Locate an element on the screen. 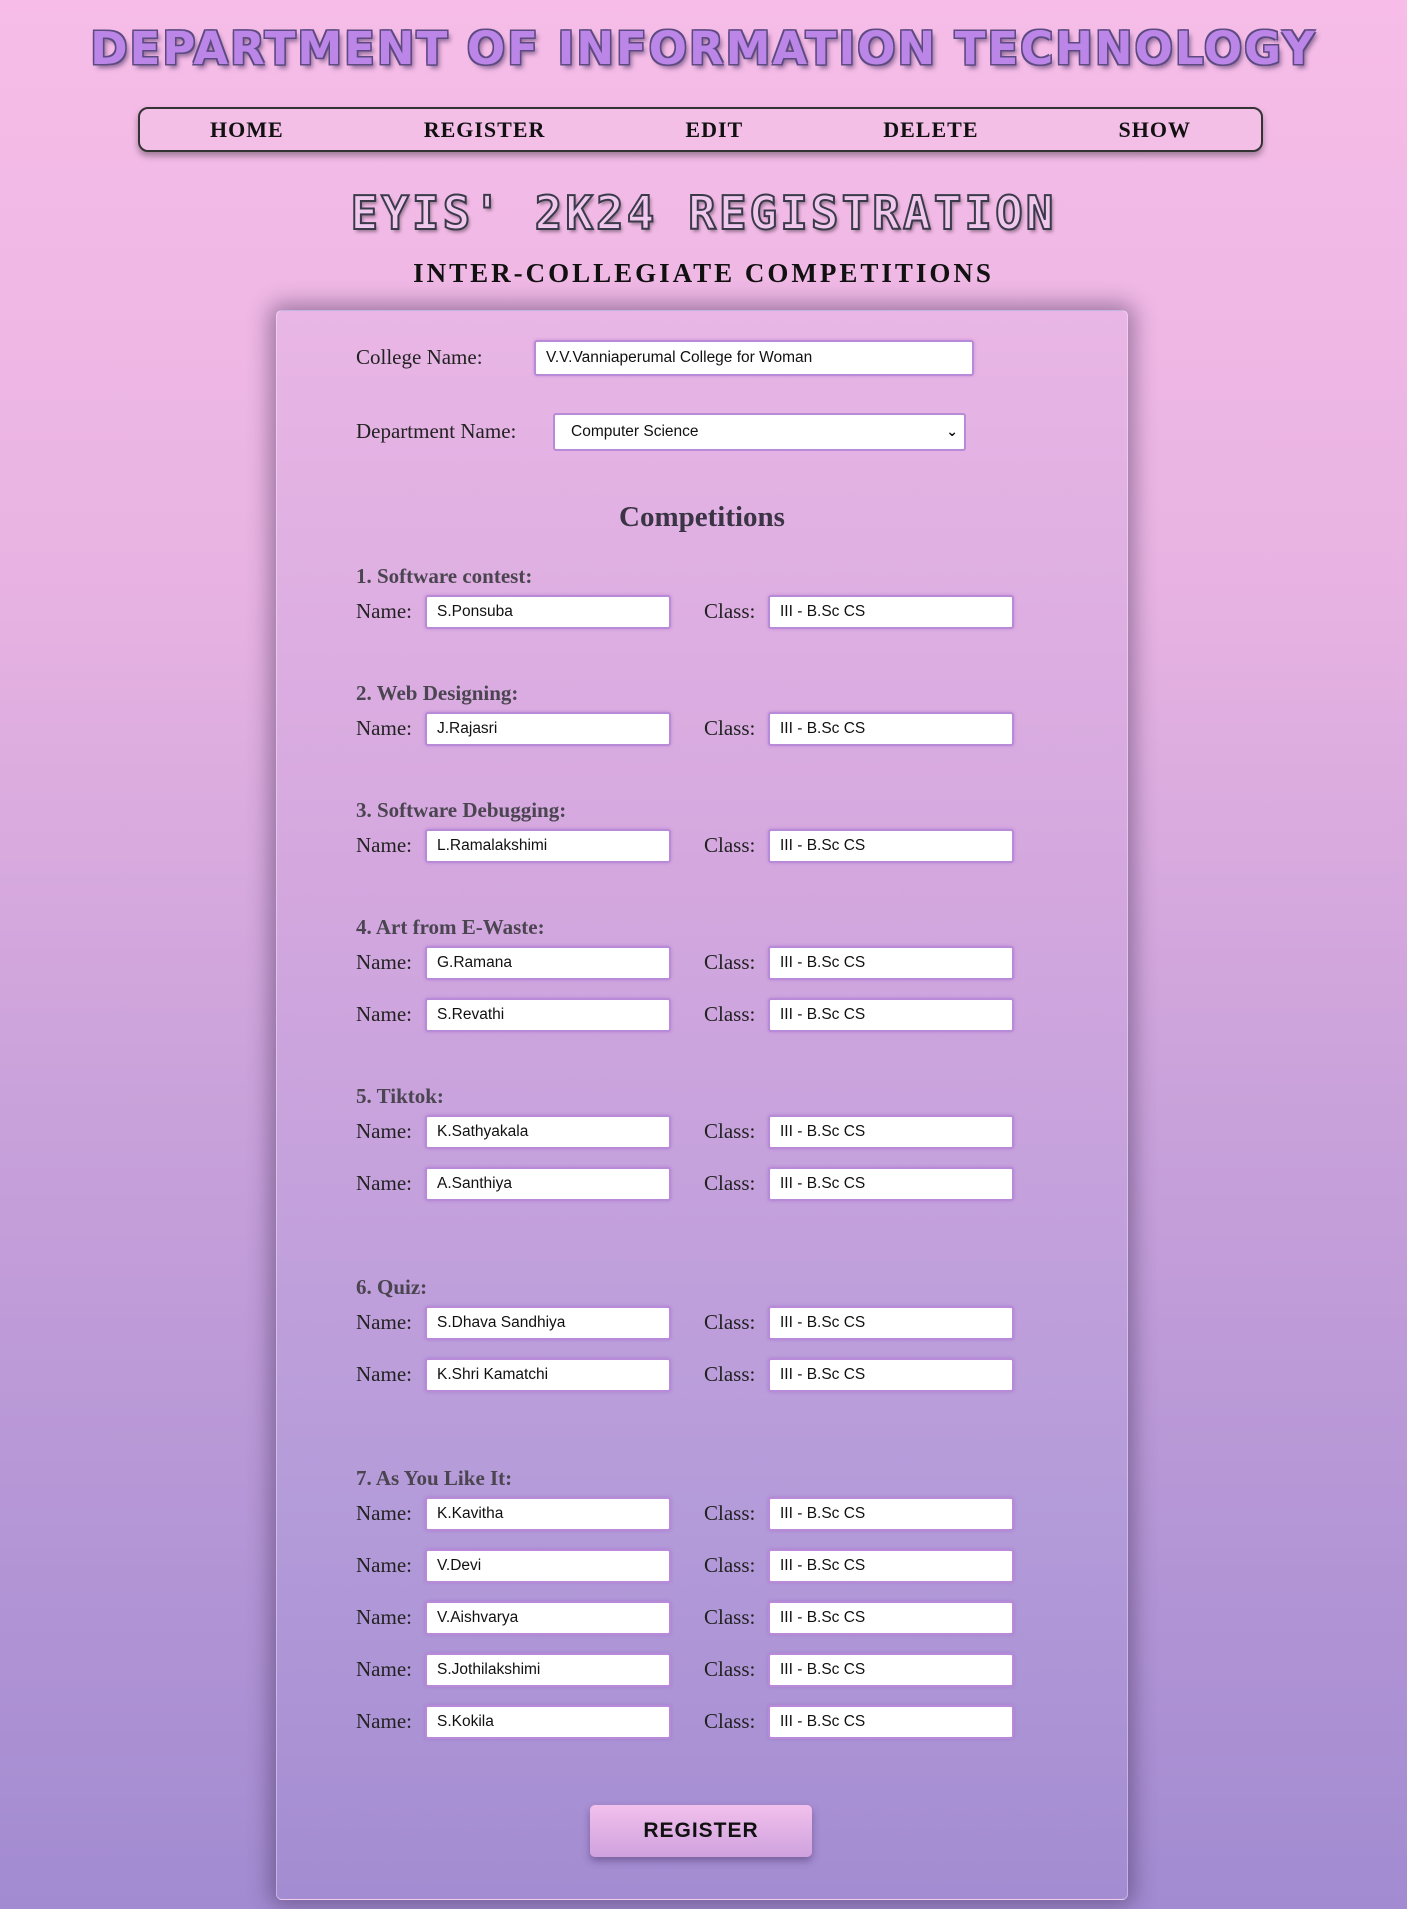 This screenshot has height=1909, width=1407. nav-delete-link: DELETE is located at coordinates (930, 130).